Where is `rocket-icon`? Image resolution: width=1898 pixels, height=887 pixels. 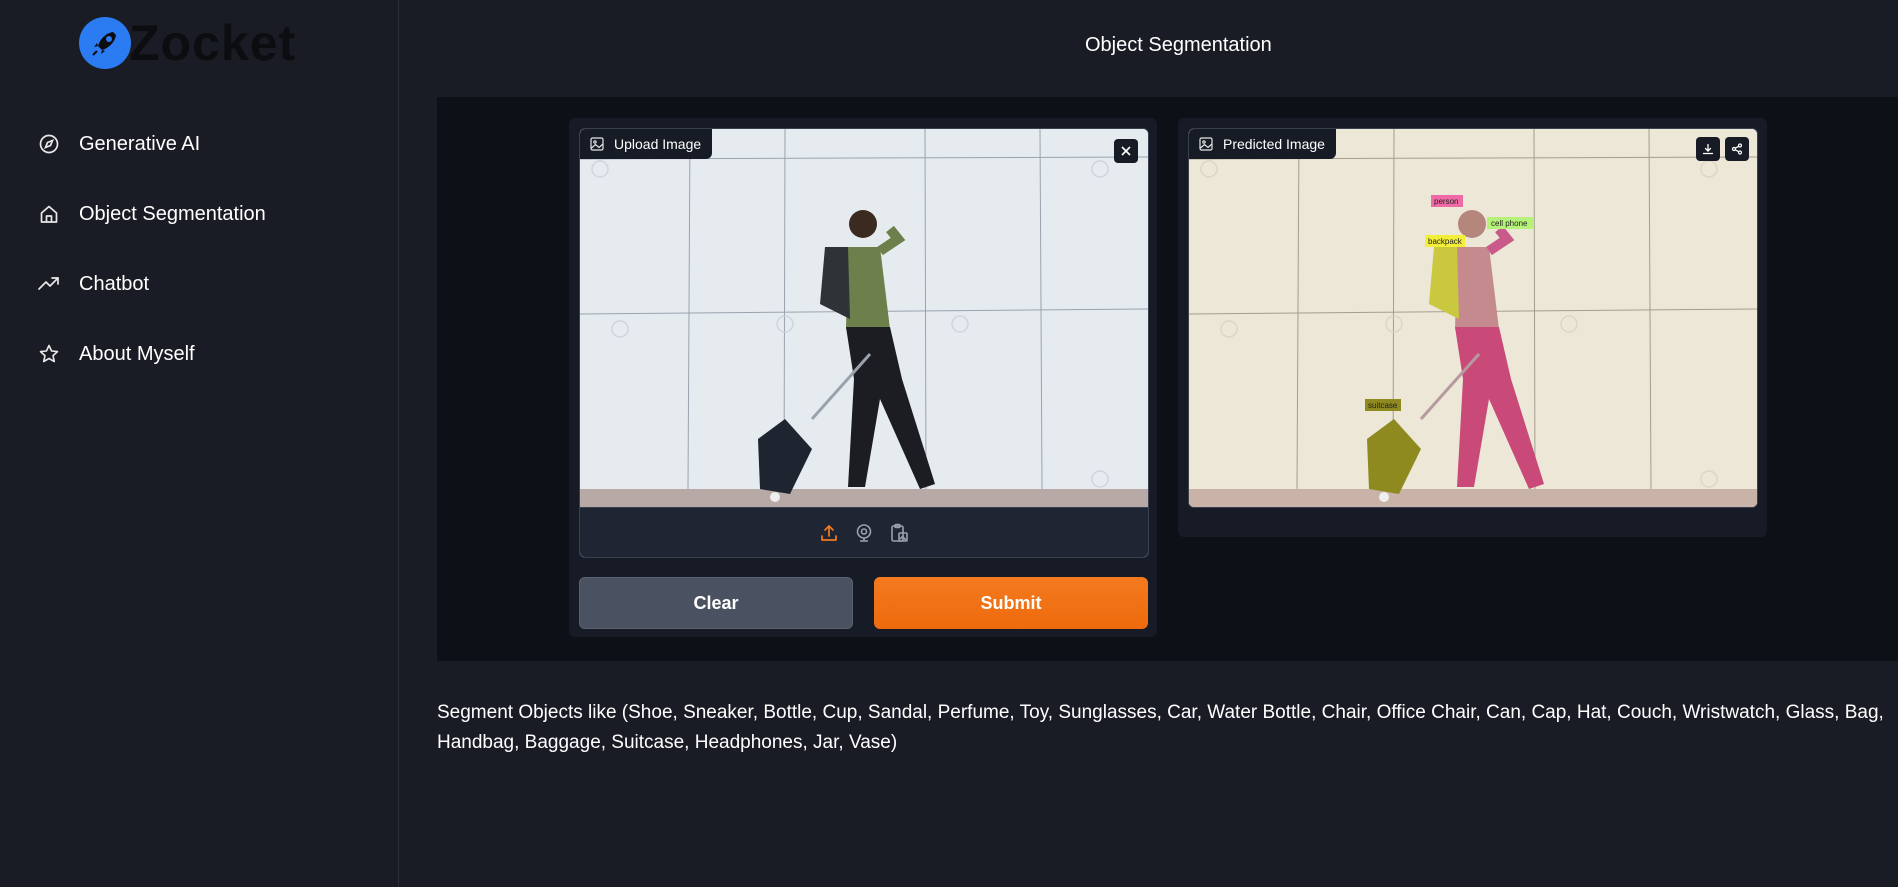 rocket-icon is located at coordinates (105, 43).